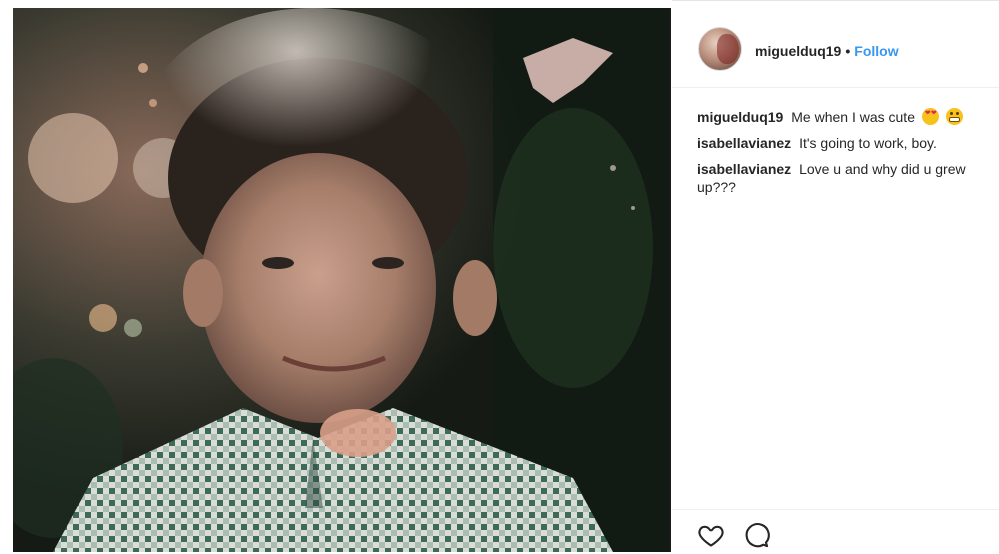 Image resolution: width=999 pixels, height=554 pixels. I want to click on speech-bubble-icon, so click(756, 535).